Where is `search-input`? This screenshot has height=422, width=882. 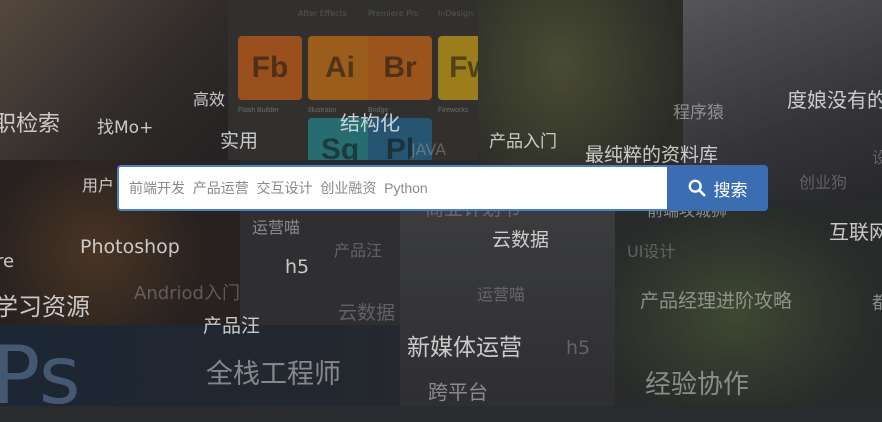
search-input is located at coordinates (392, 188).